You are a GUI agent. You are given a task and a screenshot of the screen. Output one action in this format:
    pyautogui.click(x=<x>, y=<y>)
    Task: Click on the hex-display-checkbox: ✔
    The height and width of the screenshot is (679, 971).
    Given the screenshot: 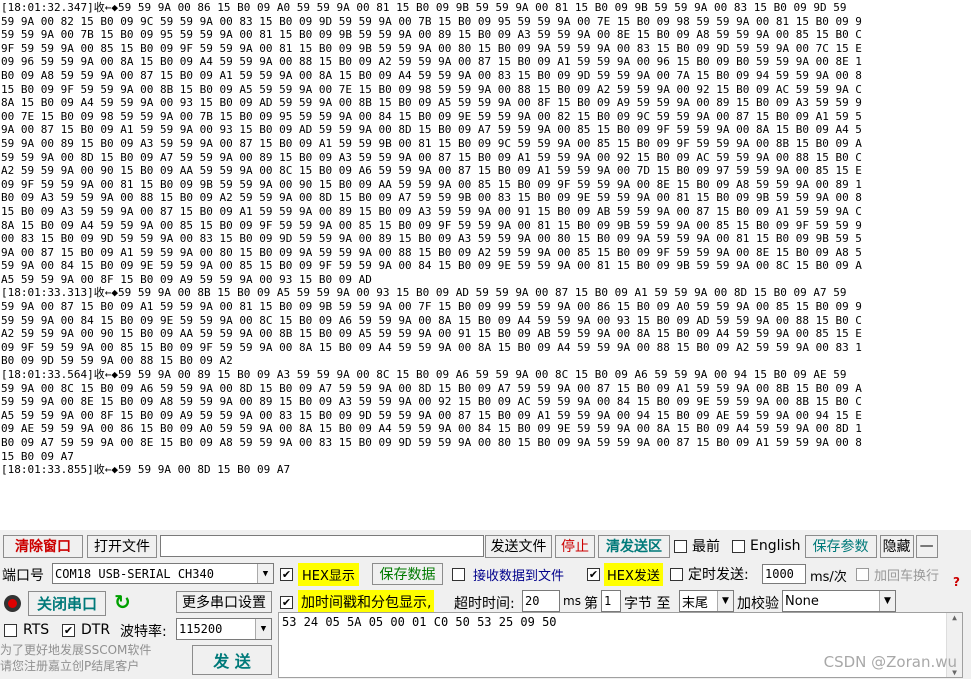 What is the action you would take?
    pyautogui.click(x=286, y=574)
    